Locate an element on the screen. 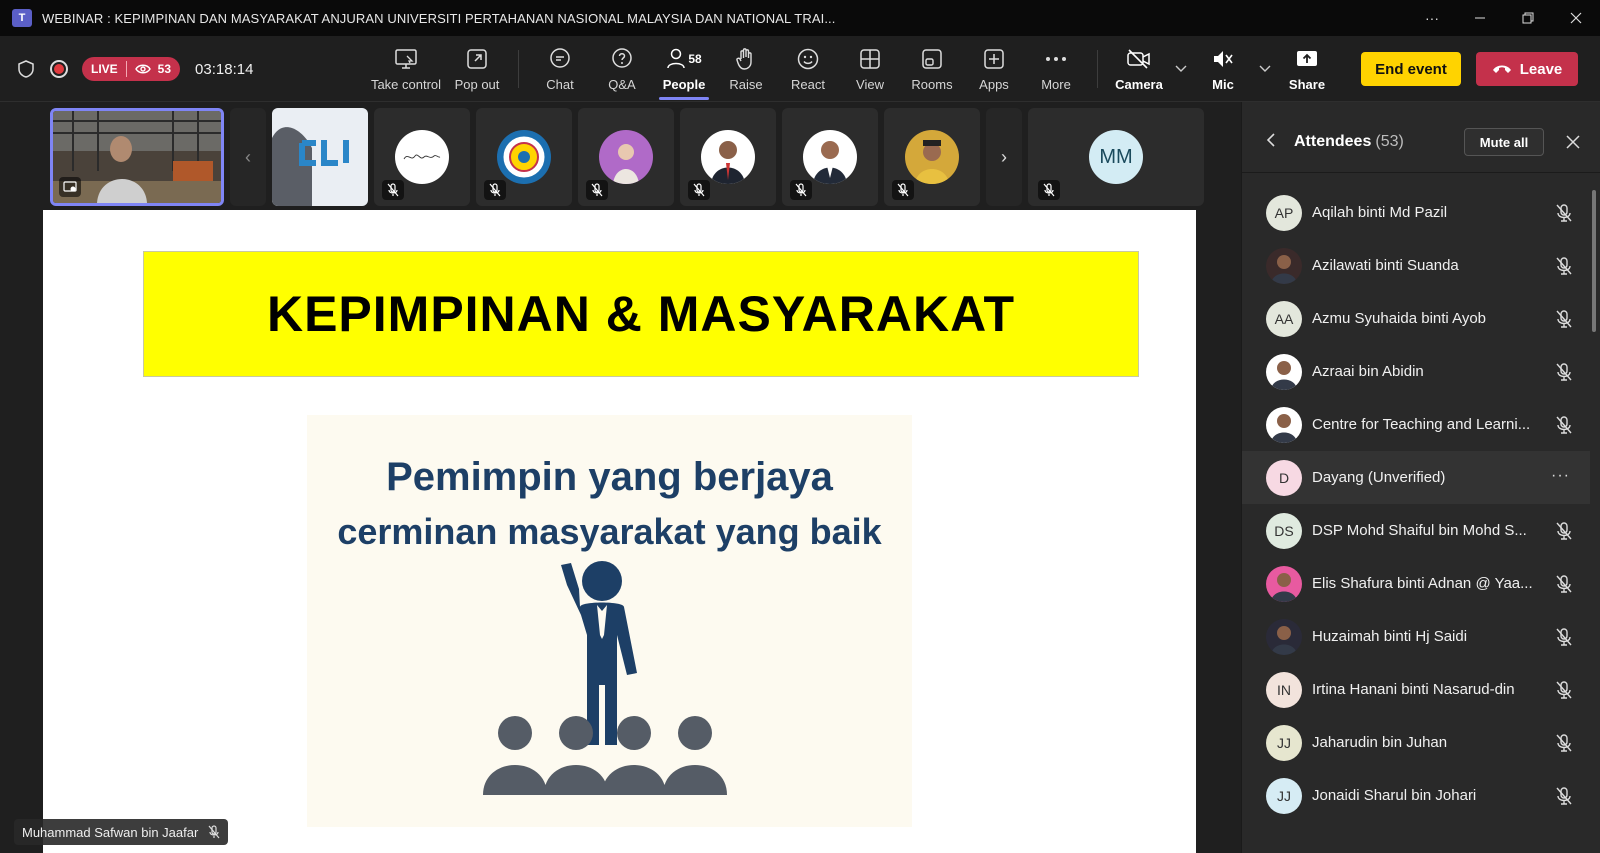  strip-previous-button: ‹ is located at coordinates (248, 157).